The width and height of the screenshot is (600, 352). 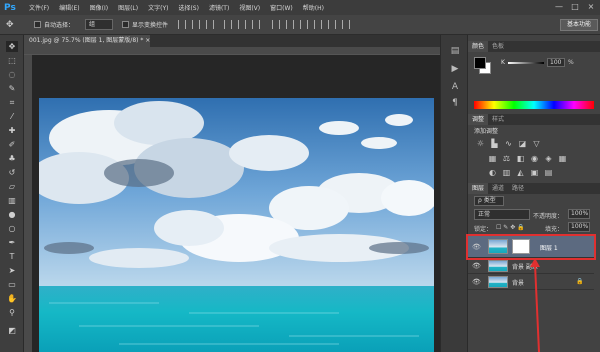 I want to click on workspace-button: 基本功能, so click(x=579, y=25).